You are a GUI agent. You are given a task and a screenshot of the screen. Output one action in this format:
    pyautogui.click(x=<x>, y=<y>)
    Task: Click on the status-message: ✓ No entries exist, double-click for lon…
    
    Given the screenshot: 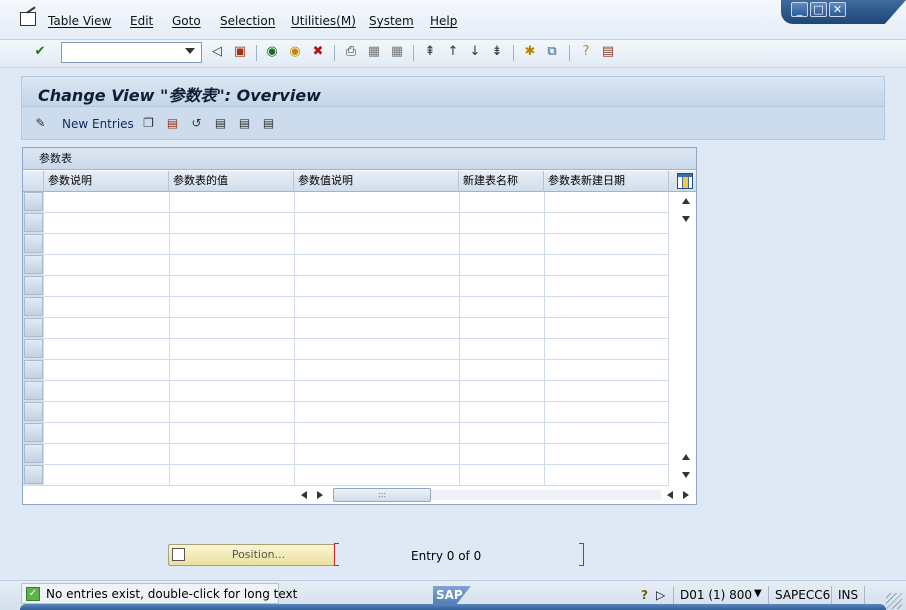 What is the action you would take?
    pyautogui.click(x=159, y=593)
    